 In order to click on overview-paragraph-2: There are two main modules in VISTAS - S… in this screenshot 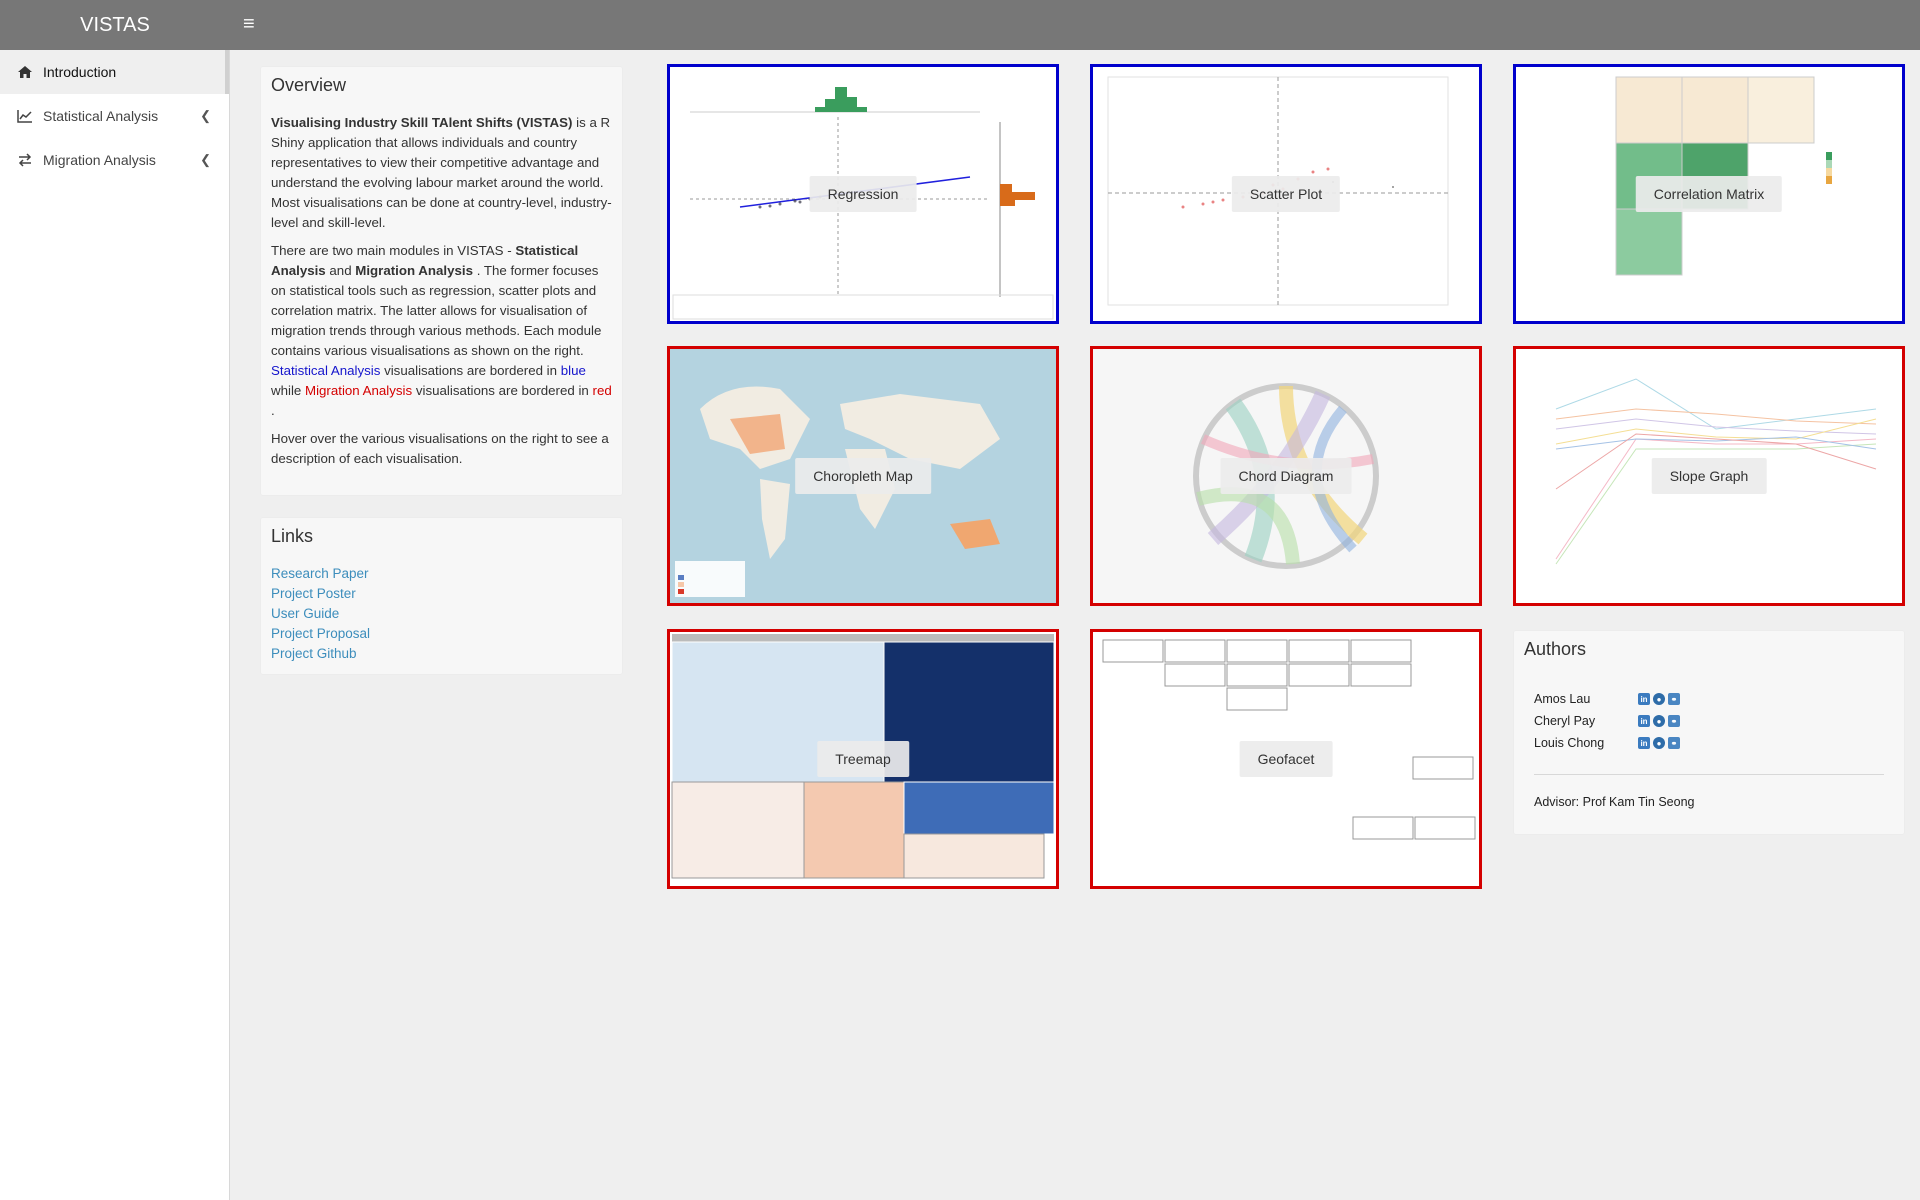, I will do `click(441, 331)`.